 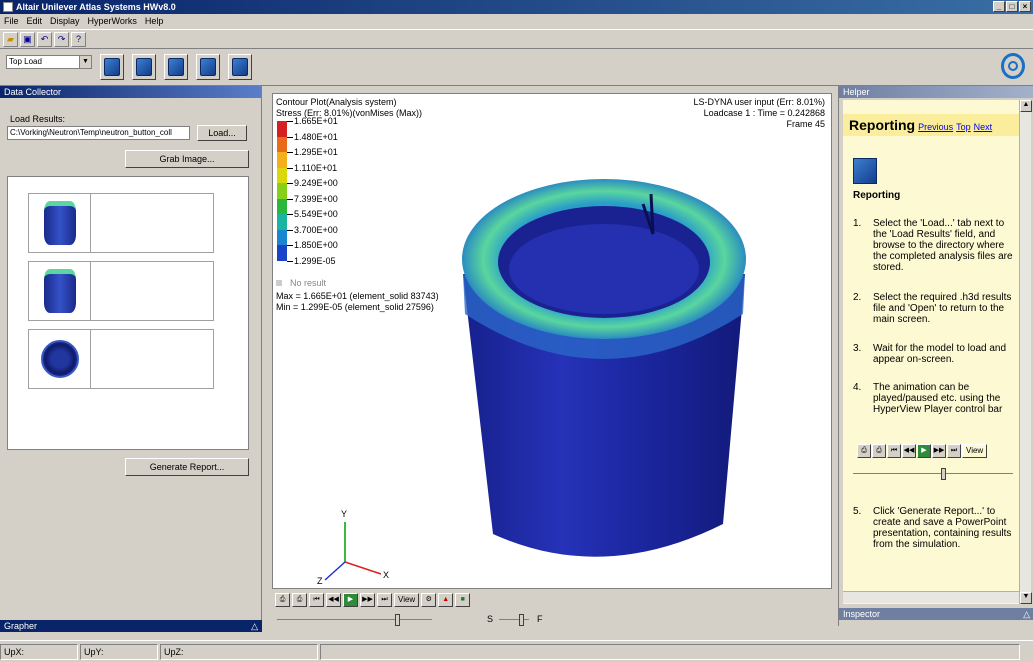 What do you see at coordinates (516, 68) in the screenshot?
I see `main-toolbar: Top Load ▼` at bounding box center [516, 68].